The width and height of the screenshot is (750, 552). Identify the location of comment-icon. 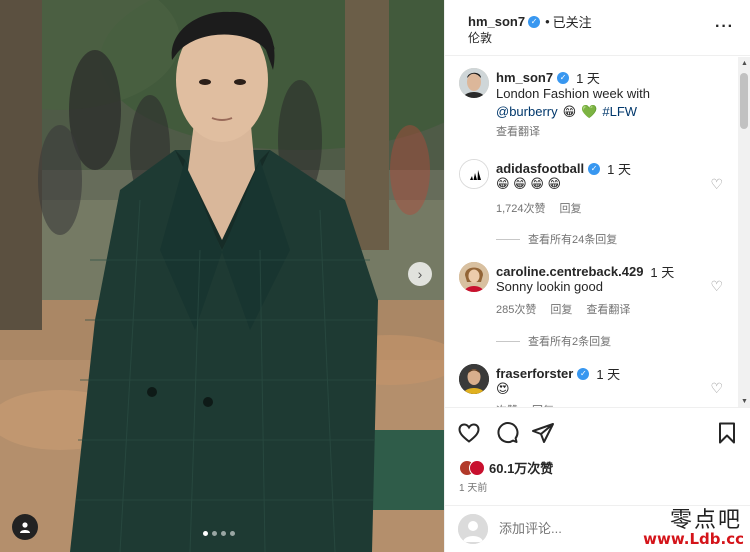
(508, 433).